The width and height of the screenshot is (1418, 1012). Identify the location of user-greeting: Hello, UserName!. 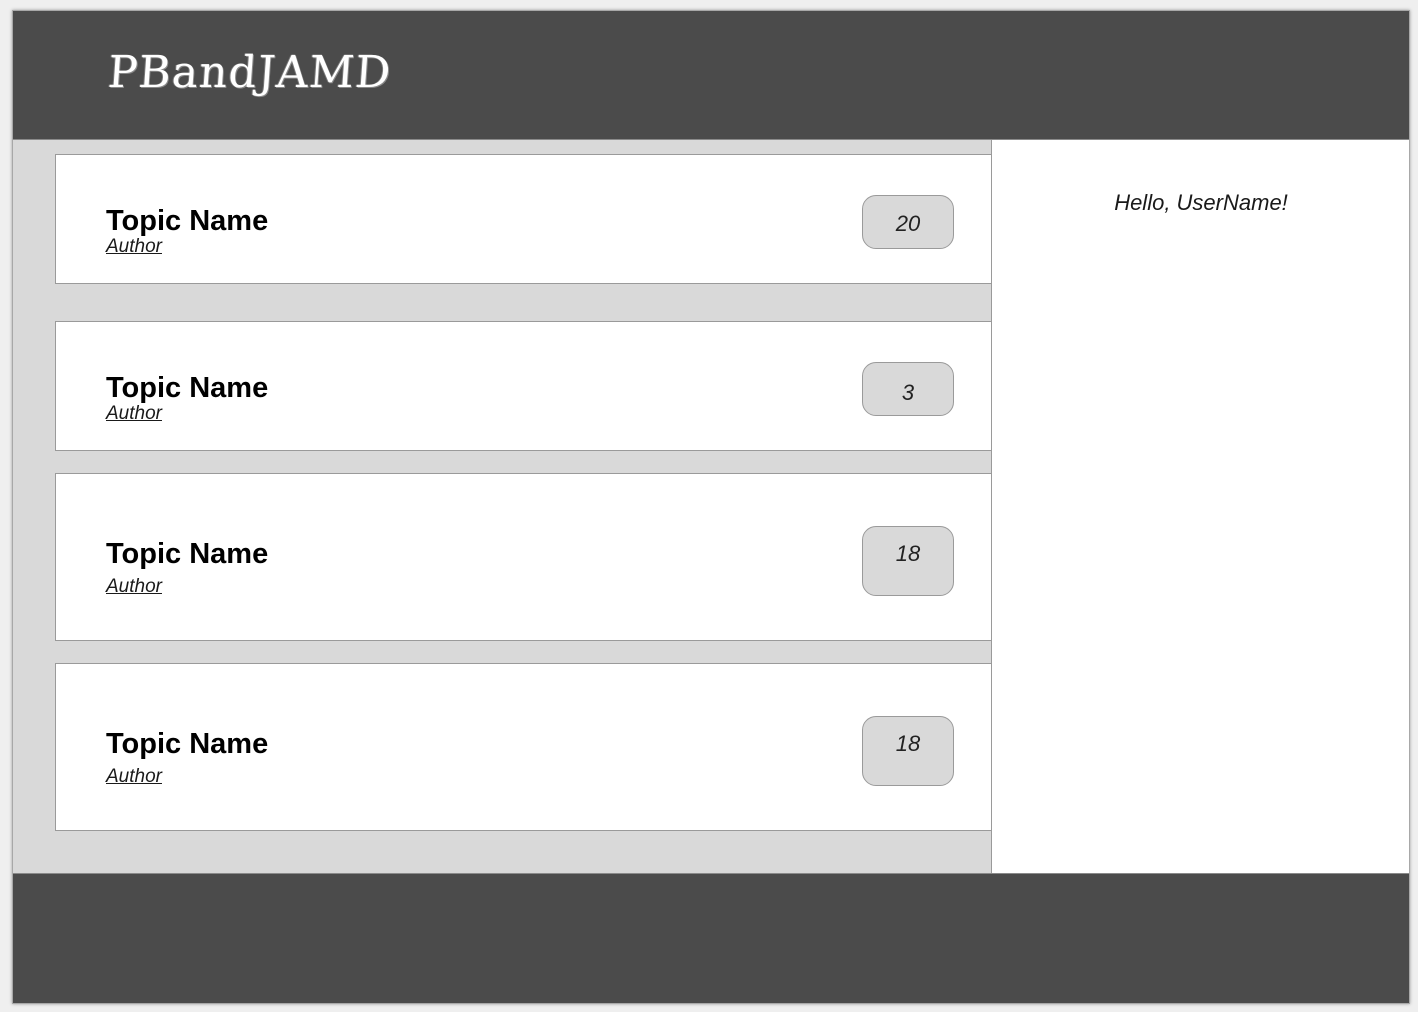
(1201, 202).